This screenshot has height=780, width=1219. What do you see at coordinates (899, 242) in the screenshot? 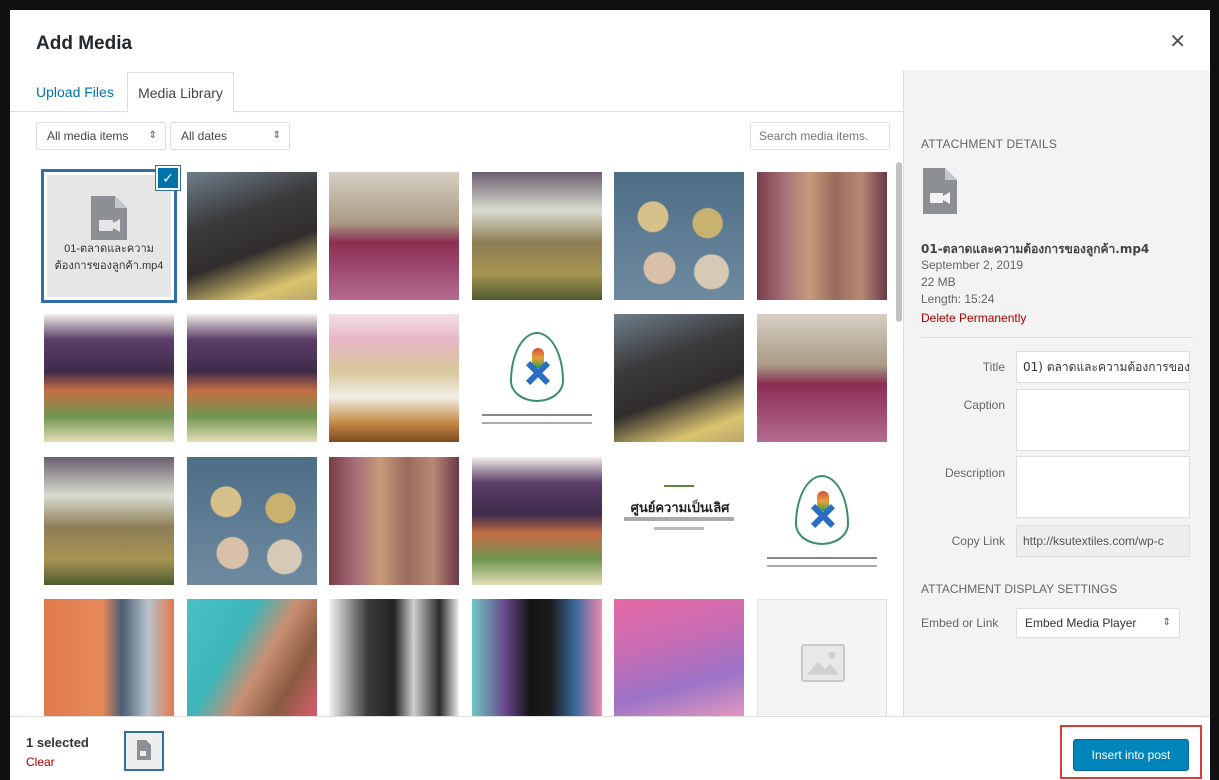
I see `scrollbar-thumb` at bounding box center [899, 242].